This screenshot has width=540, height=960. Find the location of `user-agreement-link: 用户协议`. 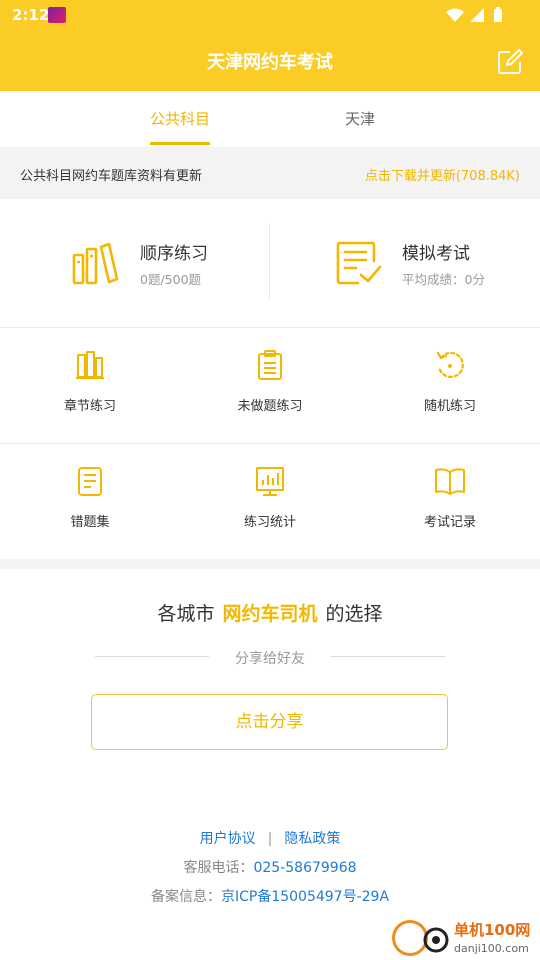

user-agreement-link: 用户协议 is located at coordinates (228, 839).